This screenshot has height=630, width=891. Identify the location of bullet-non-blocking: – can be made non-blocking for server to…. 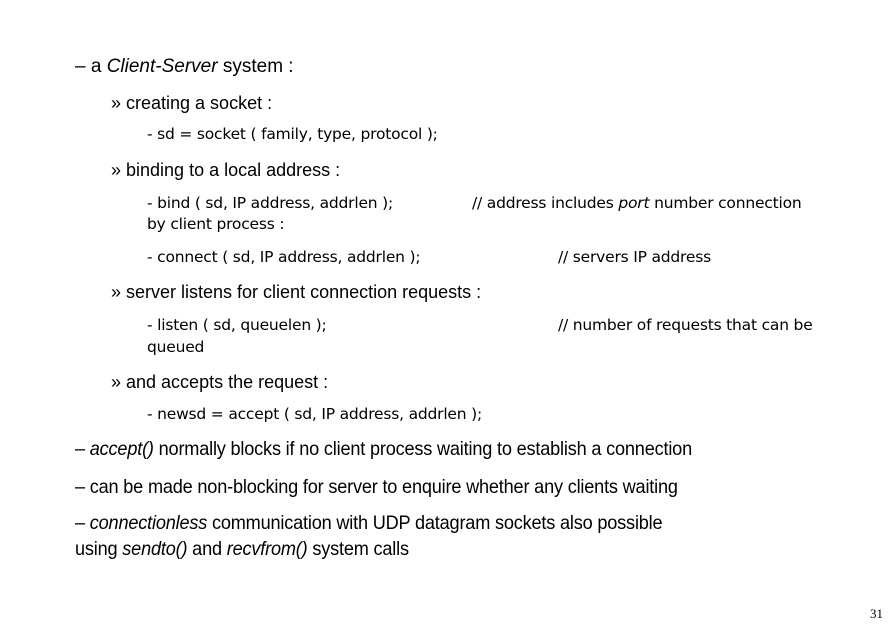
(376, 487).